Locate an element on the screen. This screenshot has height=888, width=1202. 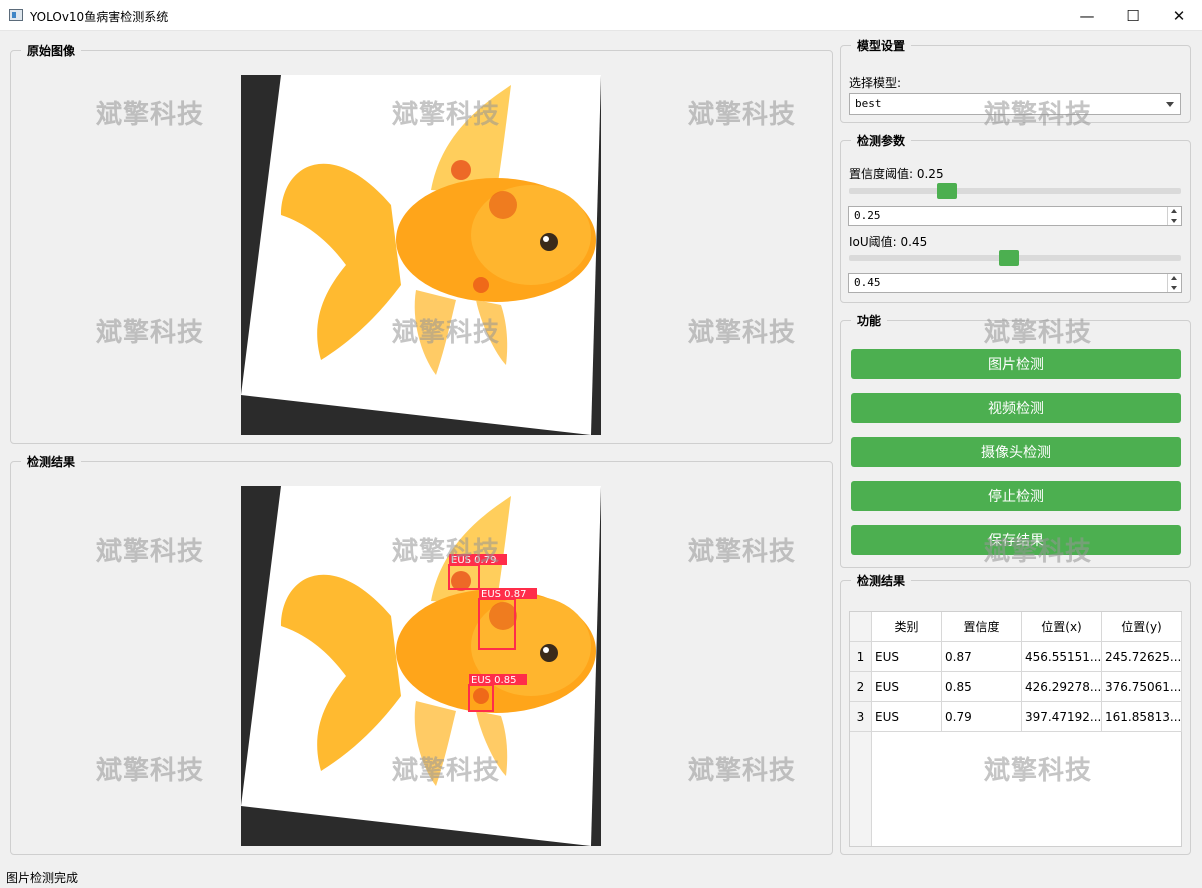
camera-detect-button: 摄像头检测 is located at coordinates (1016, 452).